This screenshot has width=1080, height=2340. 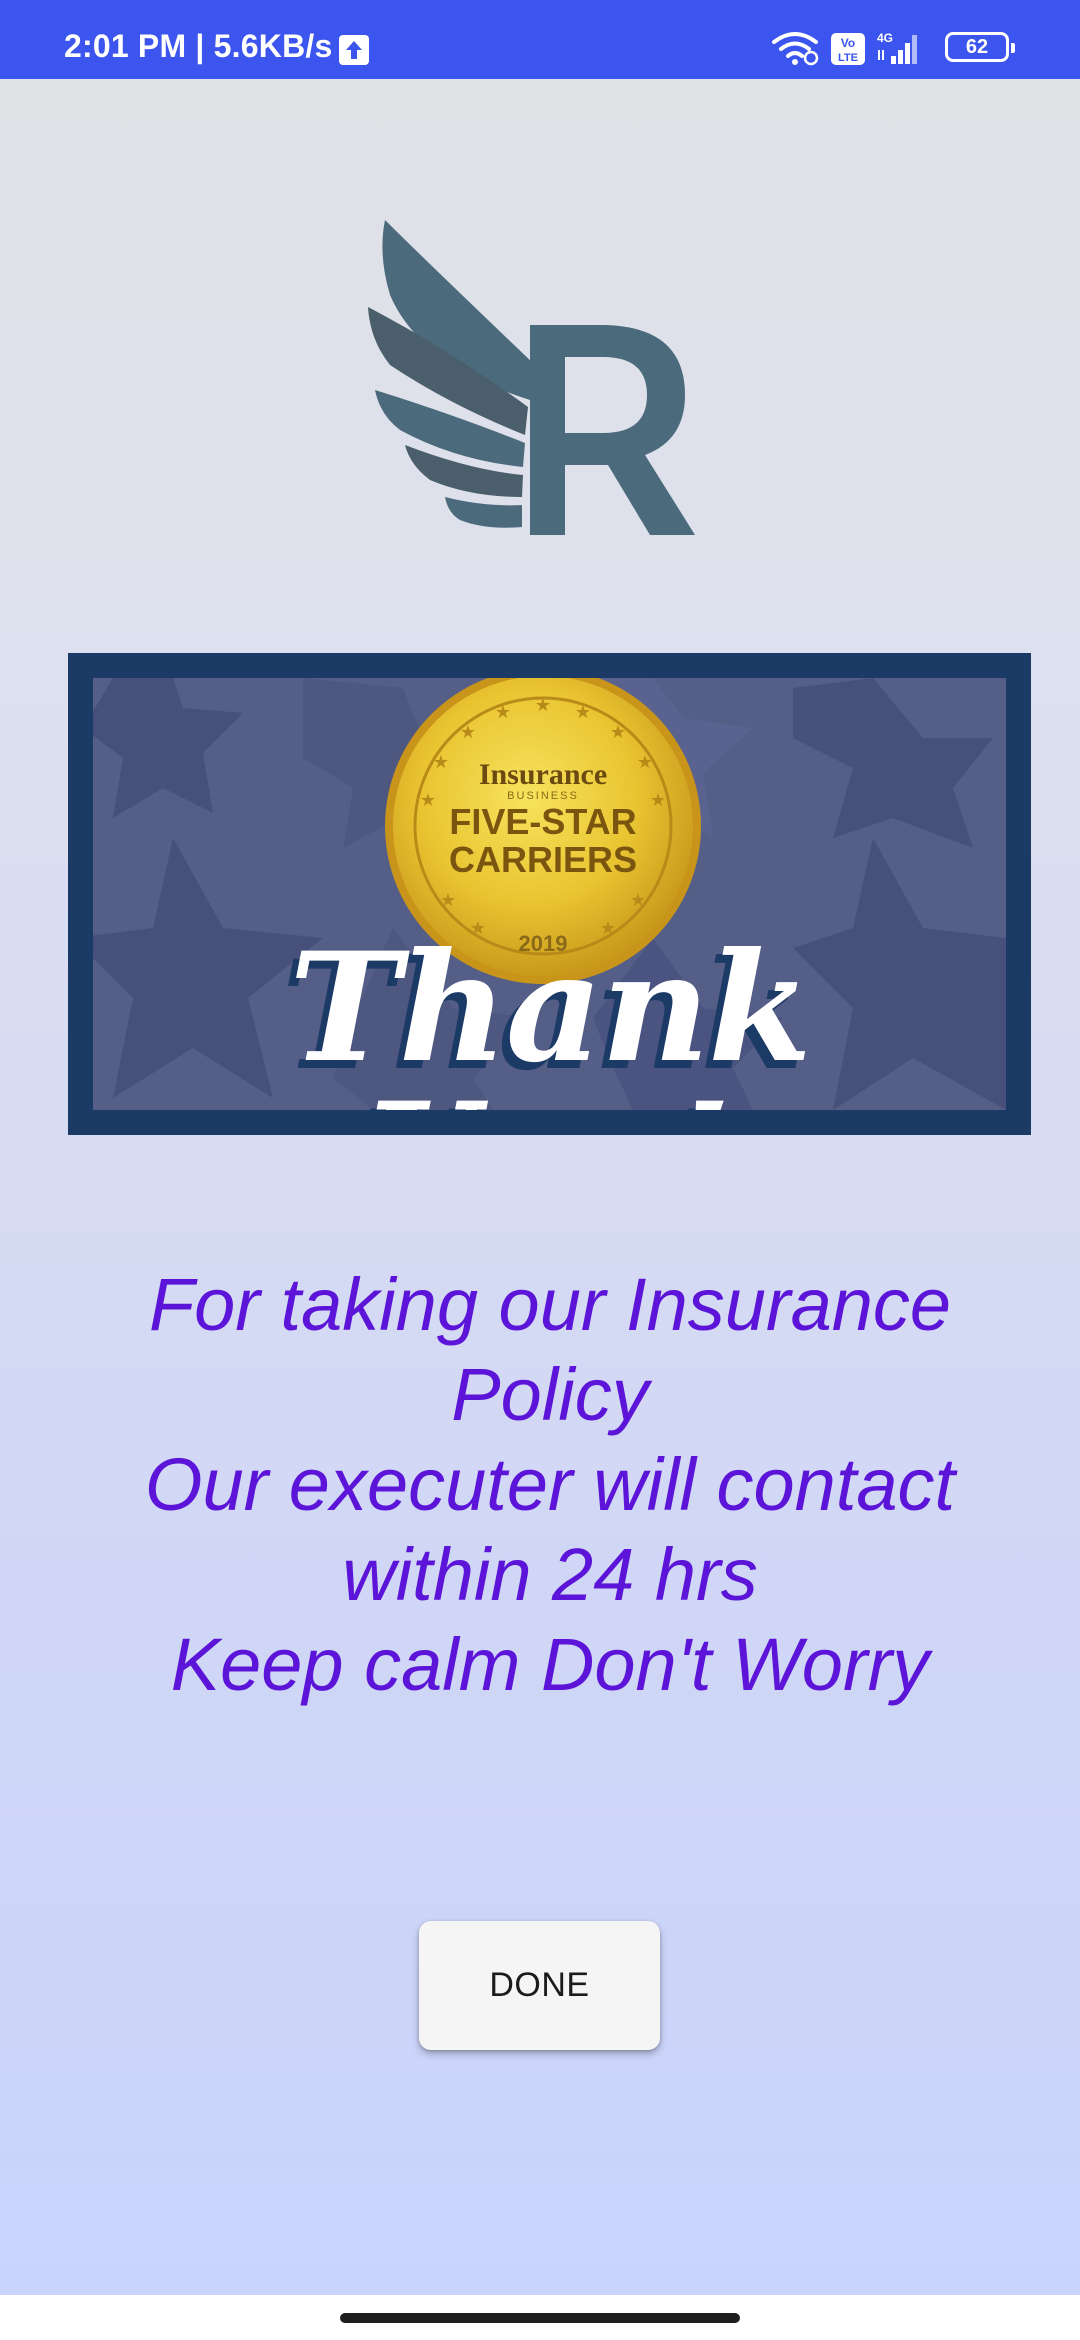 What do you see at coordinates (540, 39) in the screenshot?
I see `status-bar: 2:01 PM | 5.6KB/s Vo LTE 4G 62` at bounding box center [540, 39].